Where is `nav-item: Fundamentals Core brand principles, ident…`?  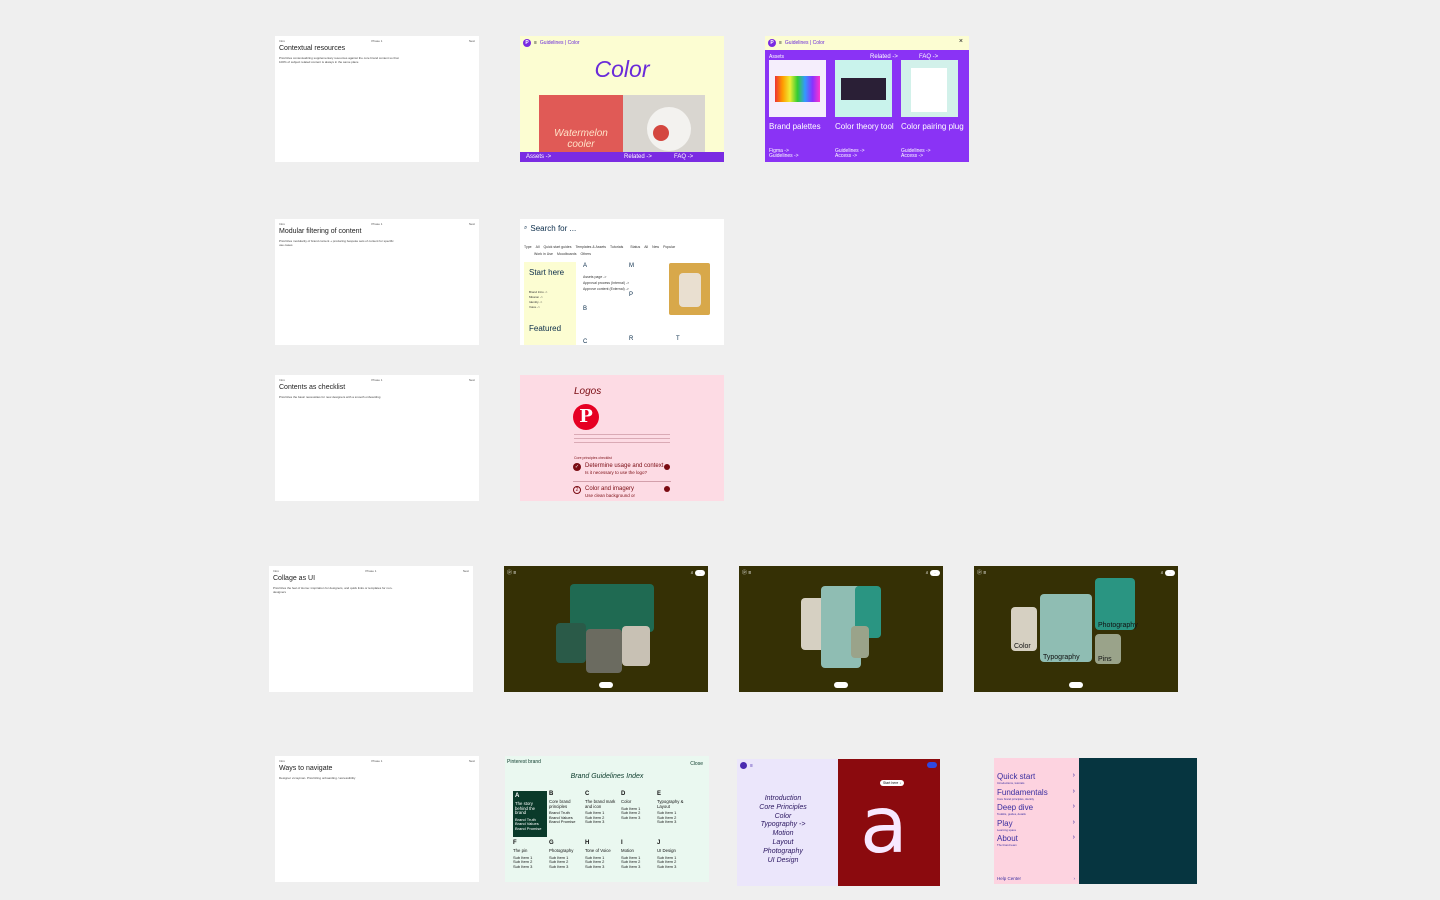
nav-item: Fundamentals Core brand principles, ident… is located at coordinates (1036, 796).